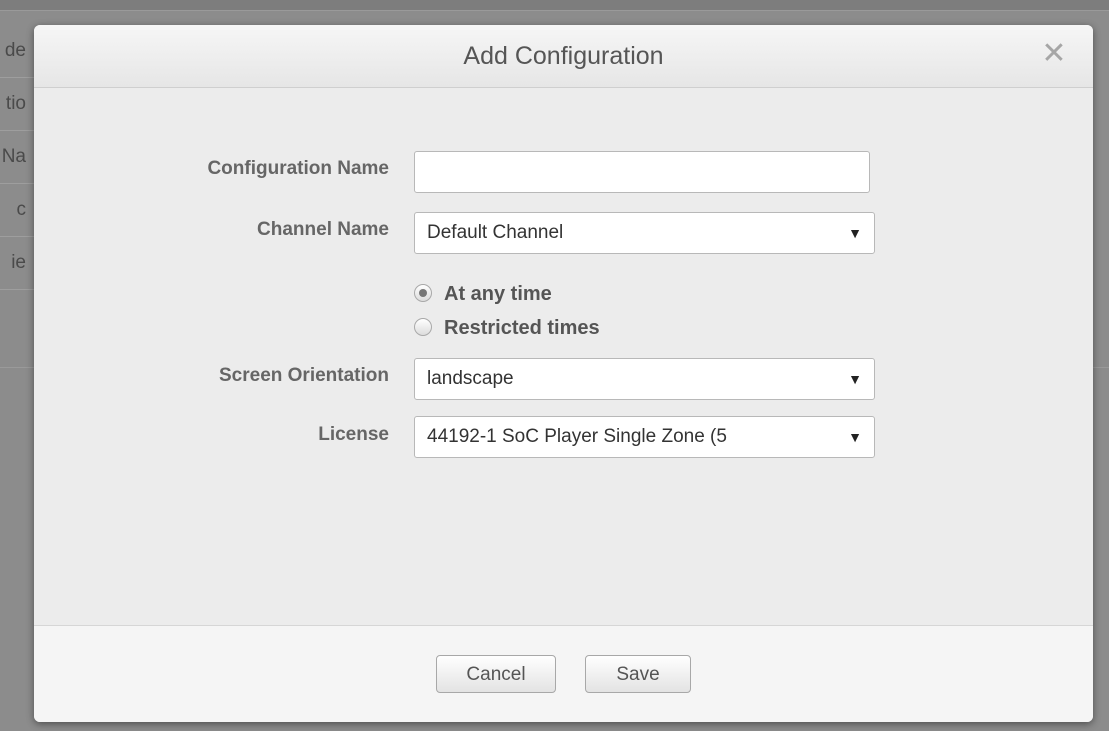 This screenshot has width=1109, height=731. Describe the element at coordinates (495, 232) in the screenshot. I see `channel-name-selected-value: Default Channel` at that location.